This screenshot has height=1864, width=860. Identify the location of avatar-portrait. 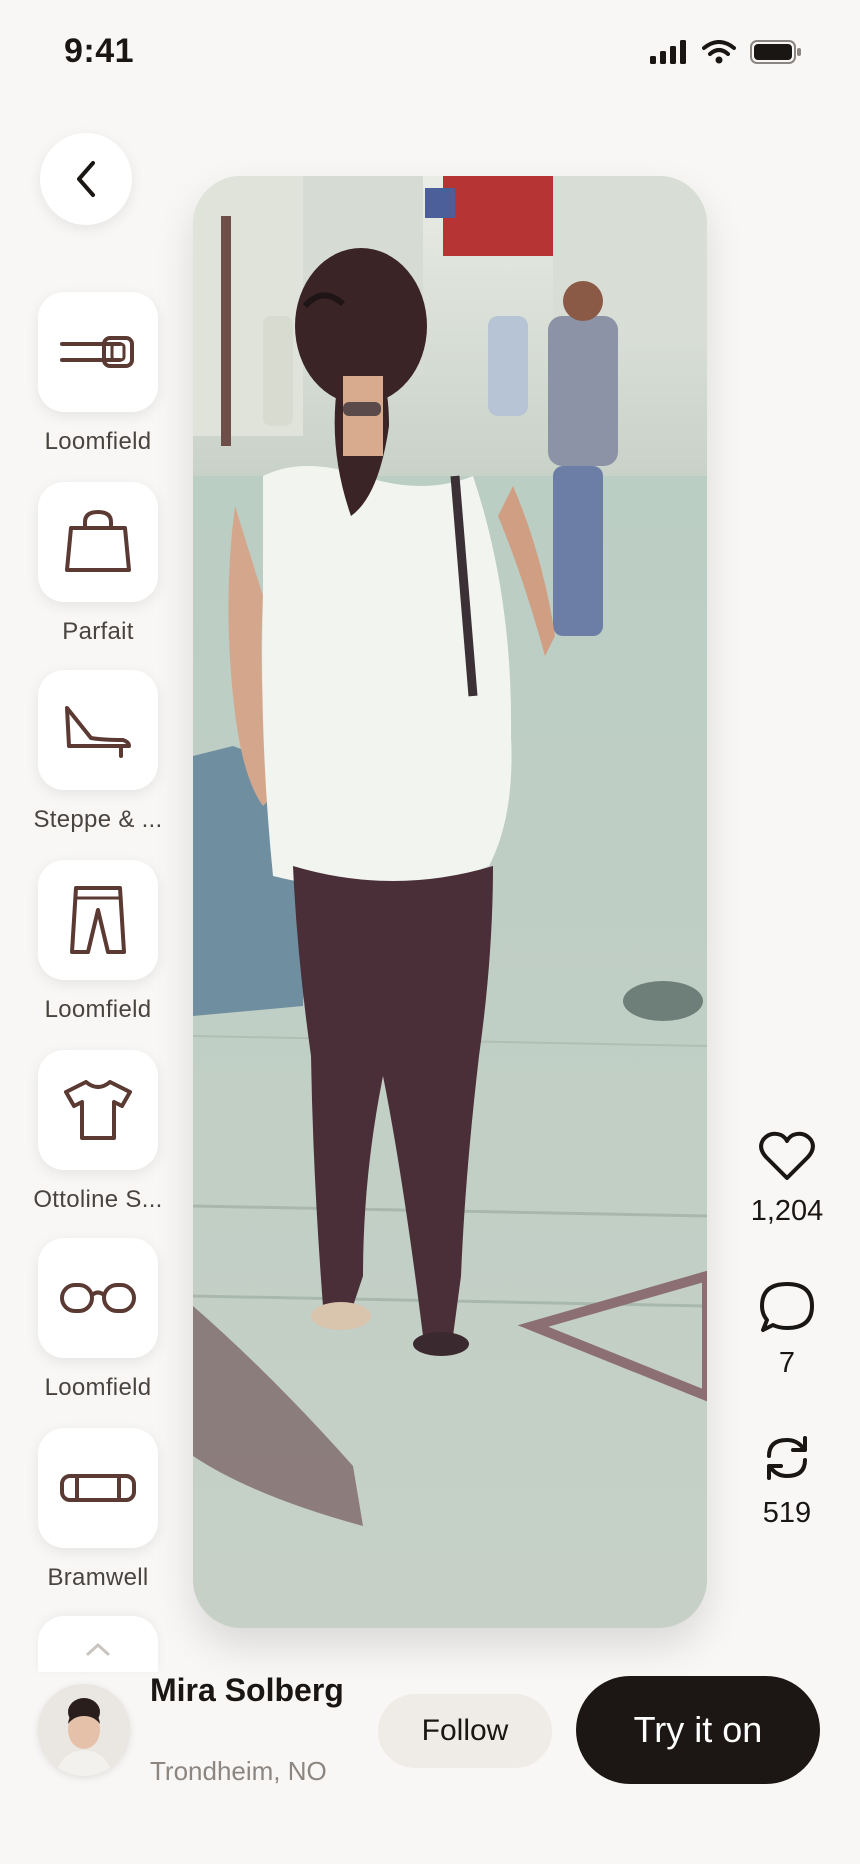
(84, 1730).